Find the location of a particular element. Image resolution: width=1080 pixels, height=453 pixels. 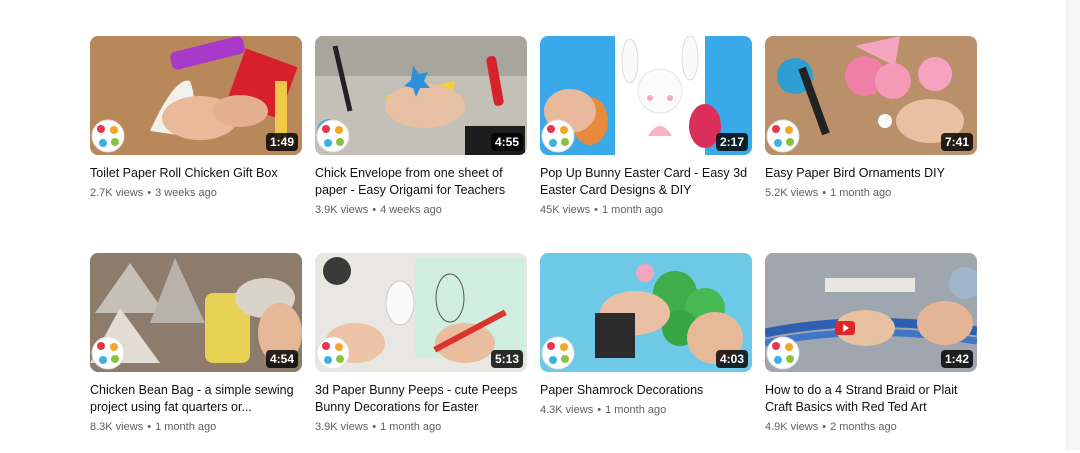

view-count: 4.3K views is located at coordinates (567, 410).